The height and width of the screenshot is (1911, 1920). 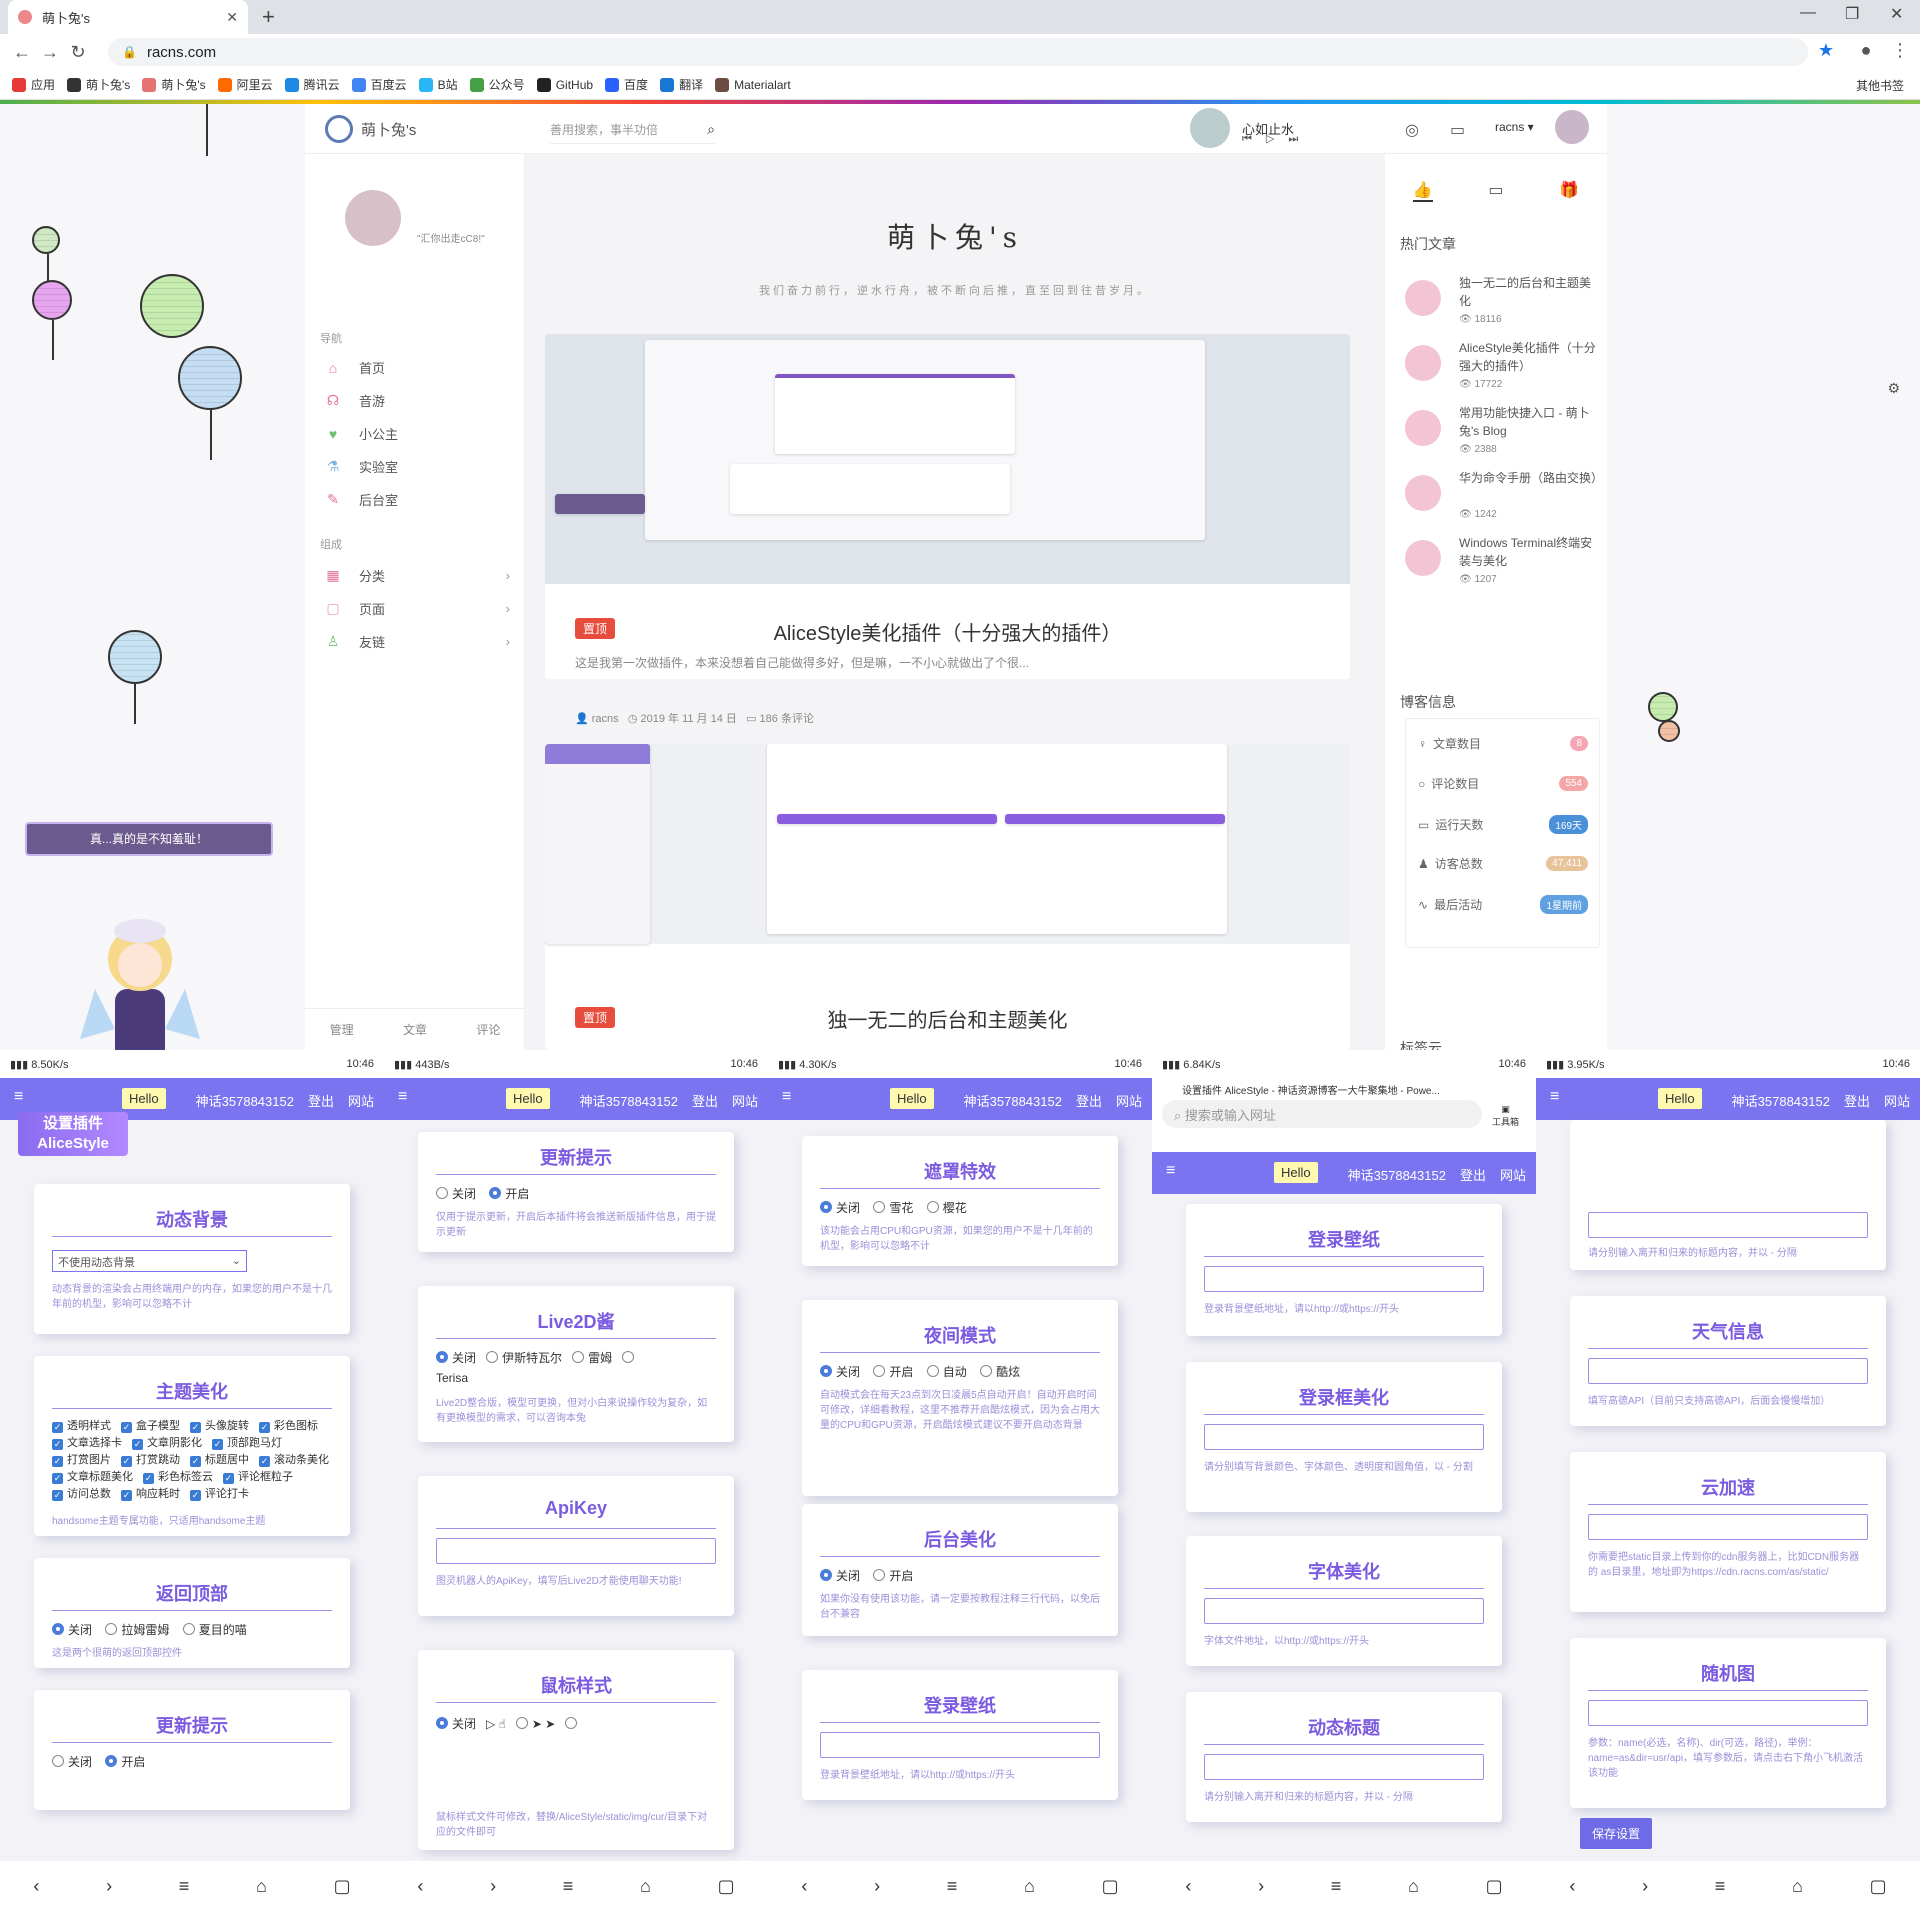 I want to click on theme-checkbox: ✓ 透明样式, so click(x=81, y=1426).